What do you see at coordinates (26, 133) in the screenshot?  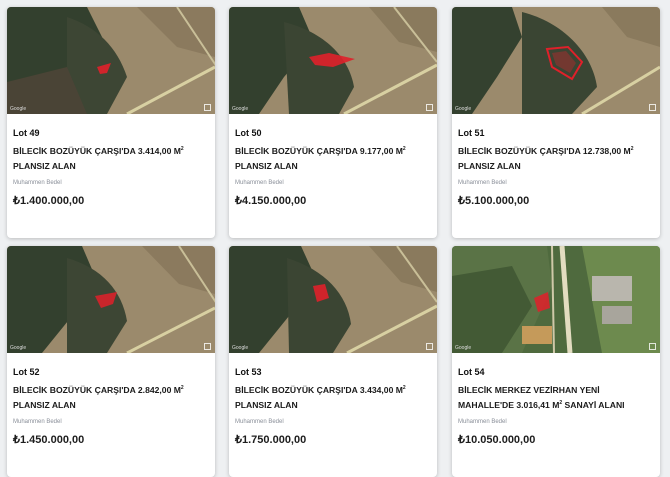 I see `lot-number: Lot 49` at bounding box center [26, 133].